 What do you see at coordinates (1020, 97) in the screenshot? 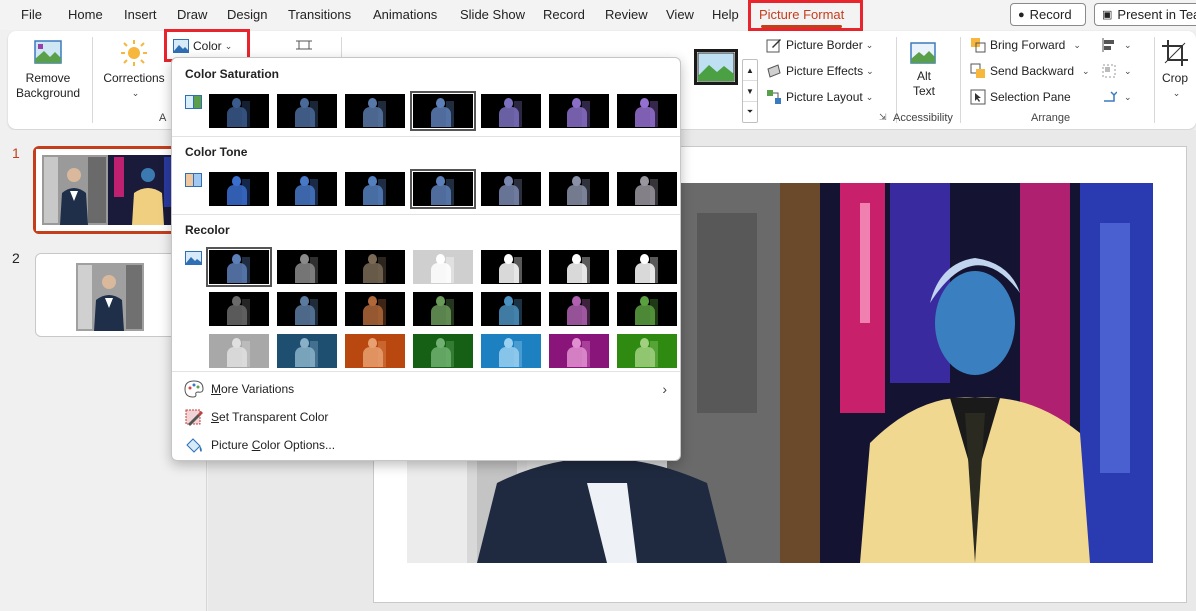
I see `selection-pane-button: Selection Pane` at bounding box center [1020, 97].